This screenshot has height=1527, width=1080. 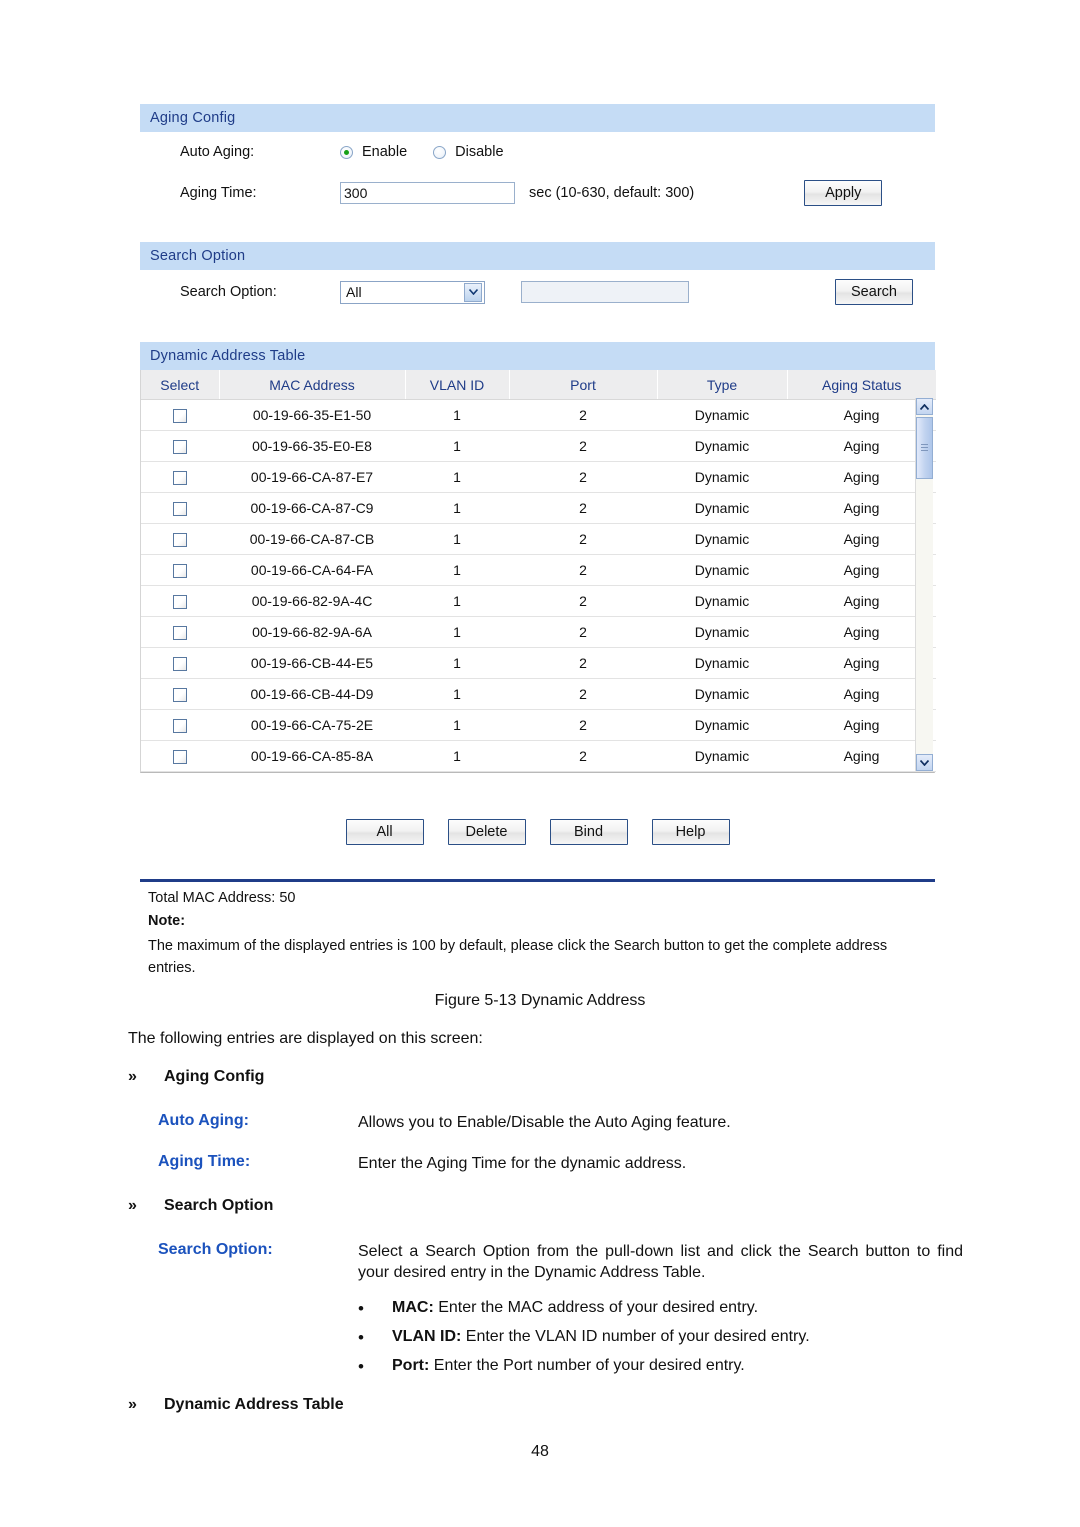 I want to click on table-row: 00-19-66-CA-87-CB 1 2 Dynamic Aging, so click(x=538, y=539).